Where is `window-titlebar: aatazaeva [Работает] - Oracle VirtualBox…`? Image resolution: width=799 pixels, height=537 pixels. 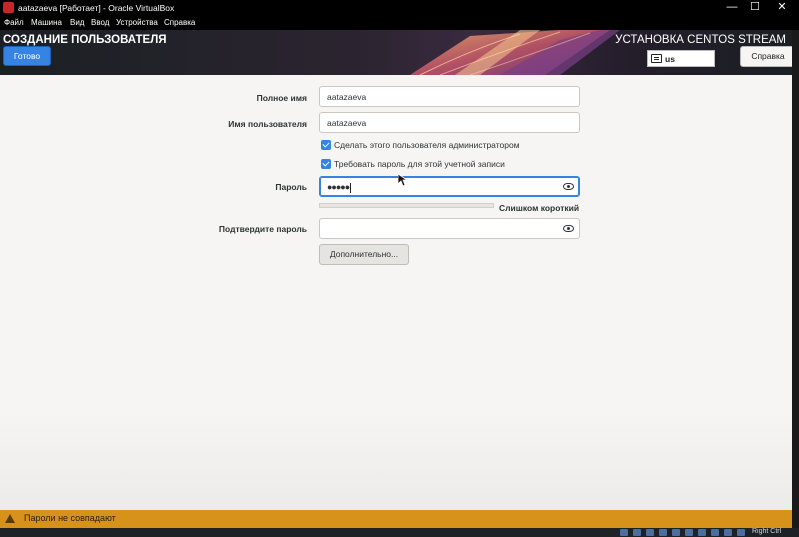
window-titlebar: aatazaeva [Работает] - Oracle VirtualBox… is located at coordinates (399, 8).